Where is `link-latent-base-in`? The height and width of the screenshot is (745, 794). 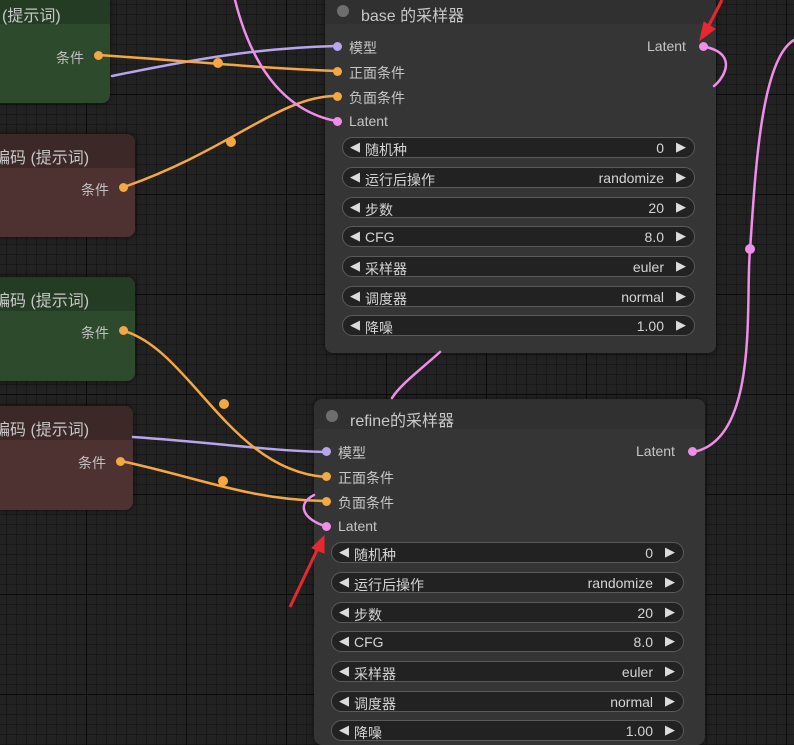
link-latent-base-in is located at coordinates (285, 61).